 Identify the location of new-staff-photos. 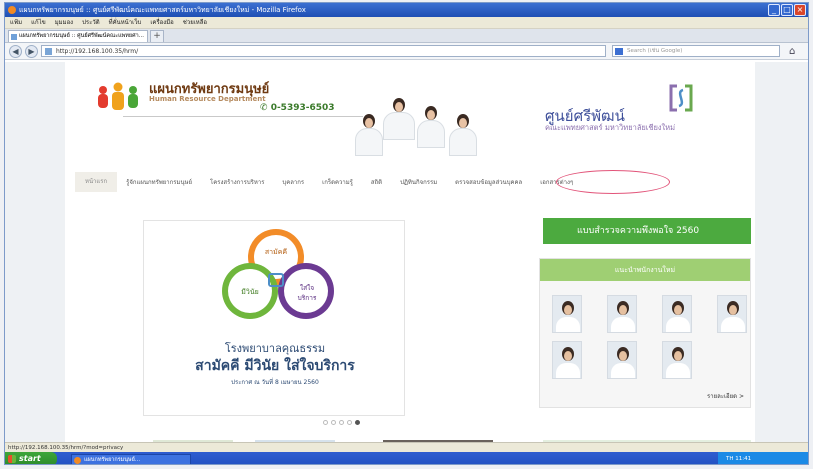
(649, 337).